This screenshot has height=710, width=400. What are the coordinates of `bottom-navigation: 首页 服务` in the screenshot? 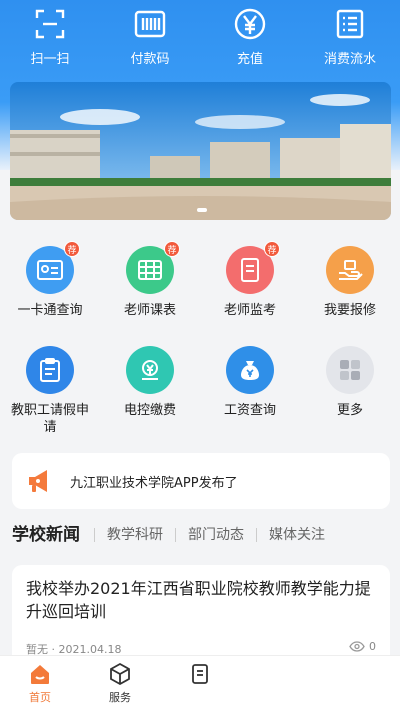 It's located at (200, 682).